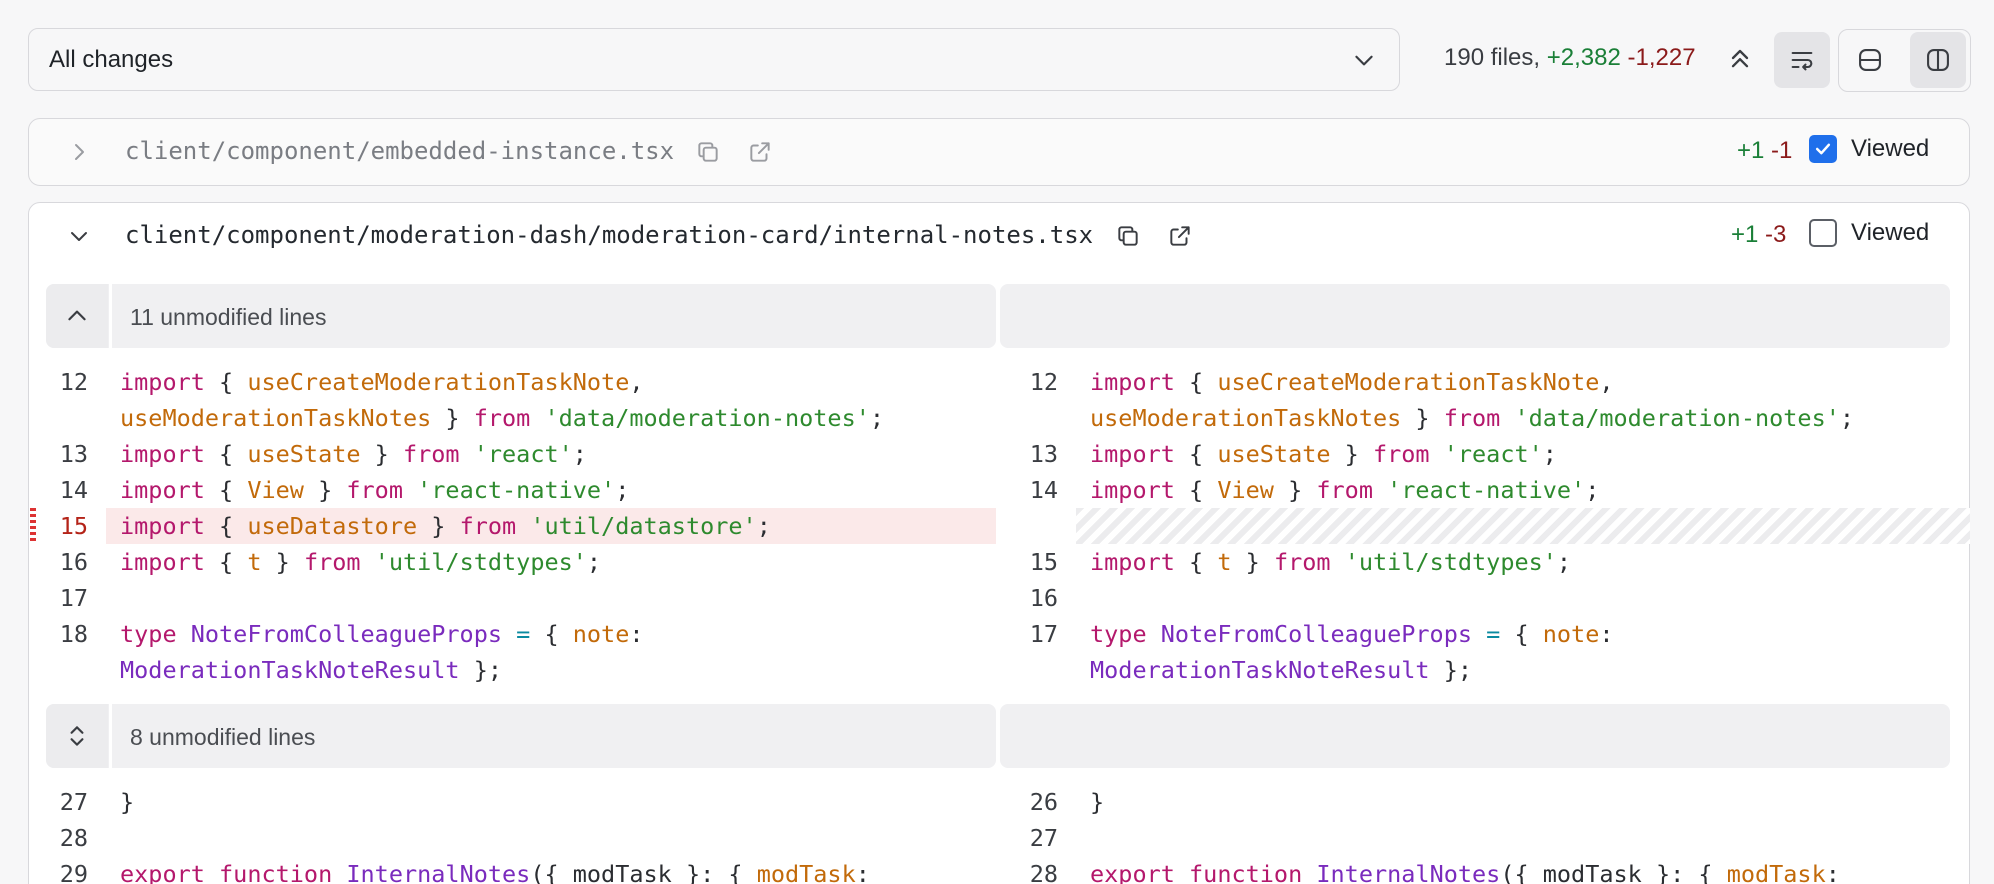 The height and width of the screenshot is (884, 1994). Describe the element at coordinates (1782, 150) in the screenshot. I see `file-deletions: -1` at that location.